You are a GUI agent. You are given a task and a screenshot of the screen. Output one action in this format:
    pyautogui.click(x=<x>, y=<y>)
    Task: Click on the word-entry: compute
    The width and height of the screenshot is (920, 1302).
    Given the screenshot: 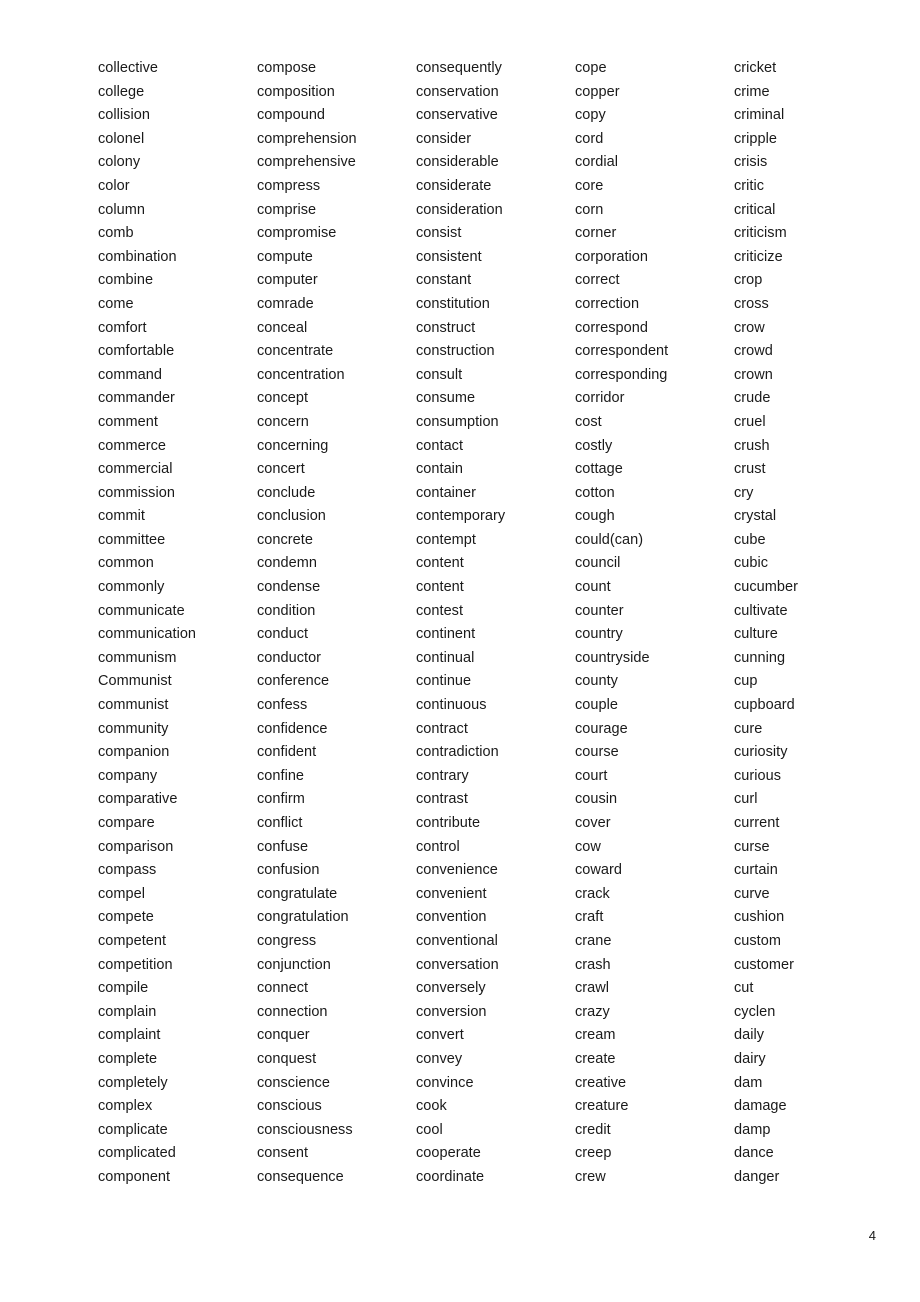 What is the action you would take?
    pyautogui.click(x=285, y=256)
    